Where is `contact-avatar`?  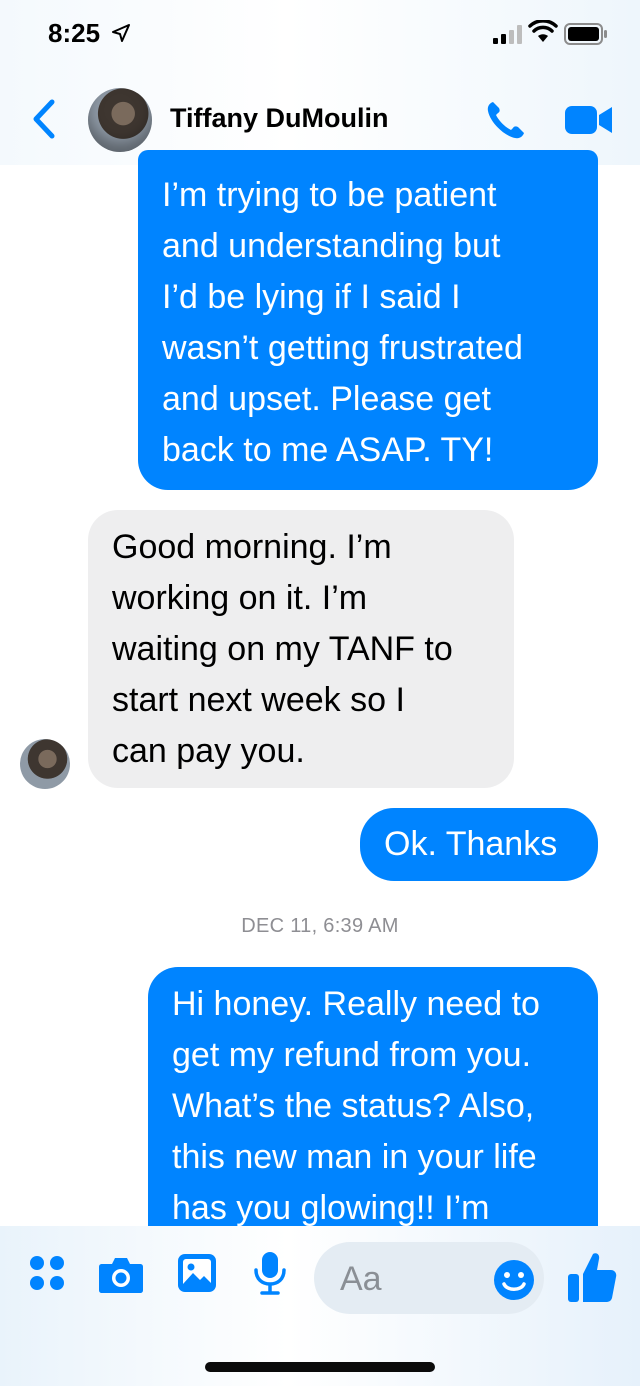
contact-avatar is located at coordinates (120, 120).